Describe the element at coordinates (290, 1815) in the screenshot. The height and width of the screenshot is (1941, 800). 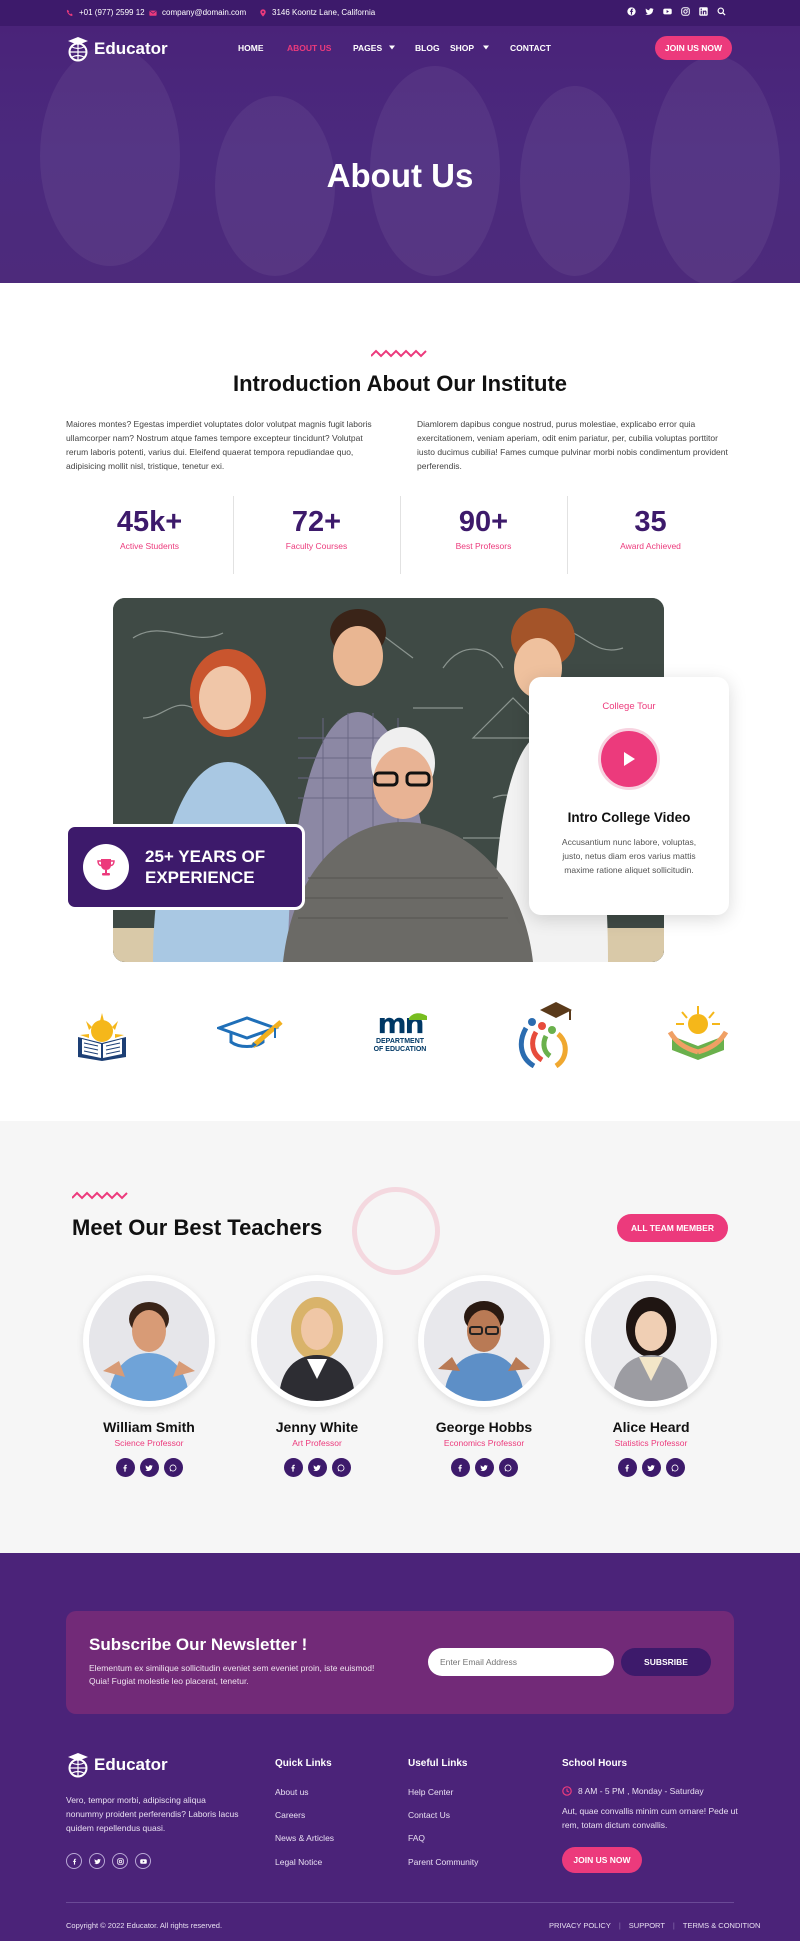
I see `footer-link-careers: Careers` at that location.